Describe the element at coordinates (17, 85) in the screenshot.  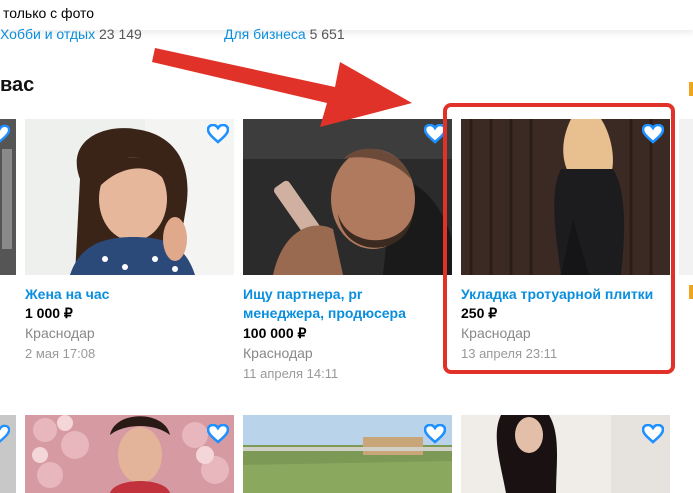
I see `section-title: вас` at that location.